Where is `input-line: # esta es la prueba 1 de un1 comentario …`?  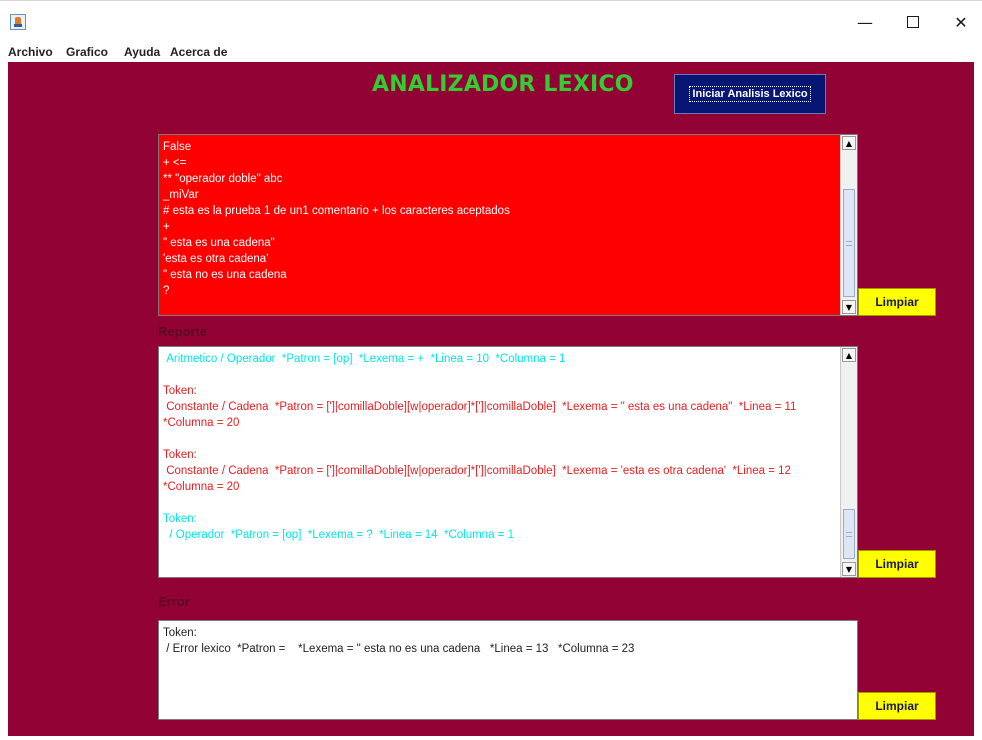
input-line: # esta es la prueba 1 de un1 comentario … is located at coordinates (336, 211).